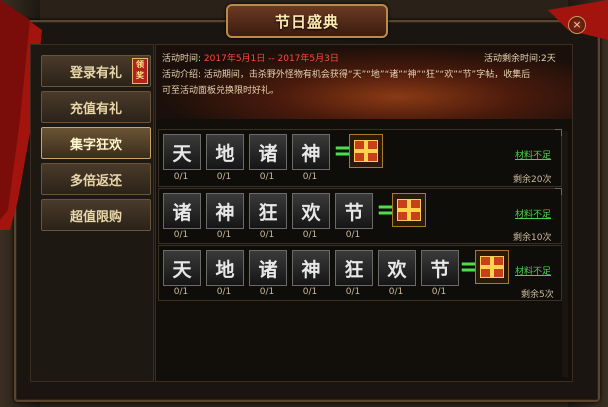 The image size is (608, 407). I want to click on remaining-count: 剩余10次, so click(532, 238).